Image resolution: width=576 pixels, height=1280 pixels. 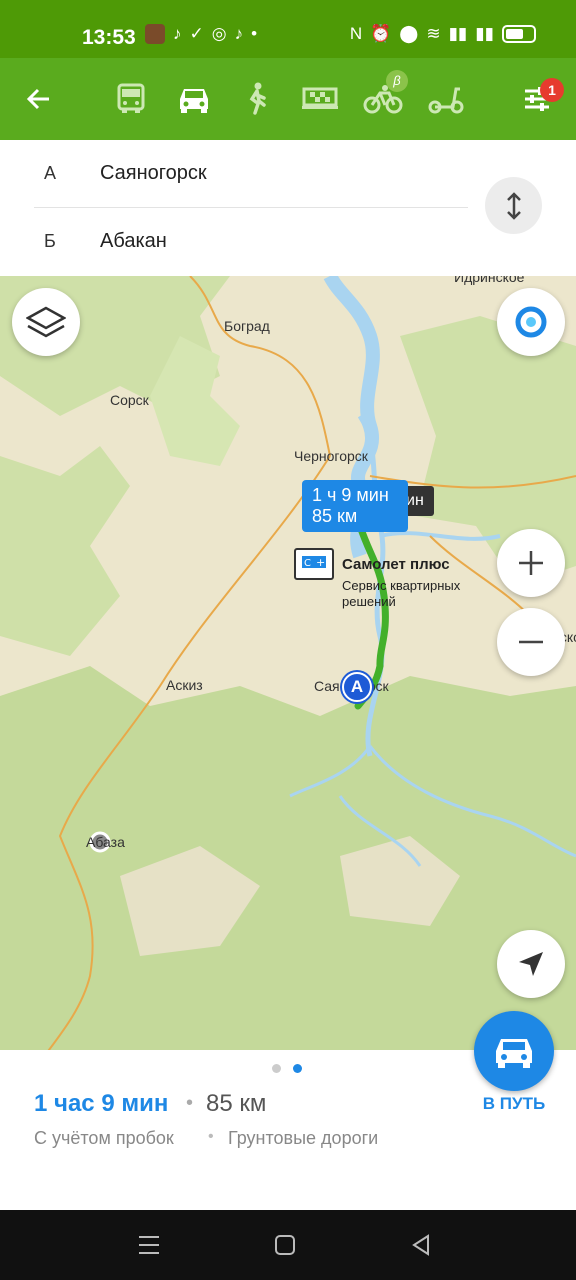 I want to click on scooter-icon, so click(x=446, y=100).